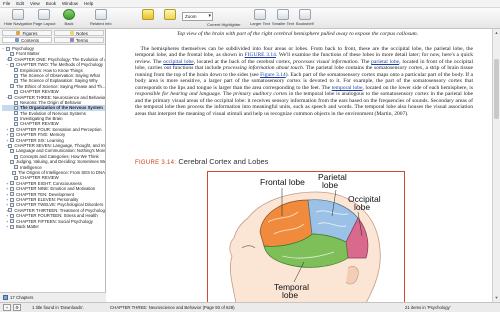  I want to click on related-info-button: Related Info, so click(101, 17).